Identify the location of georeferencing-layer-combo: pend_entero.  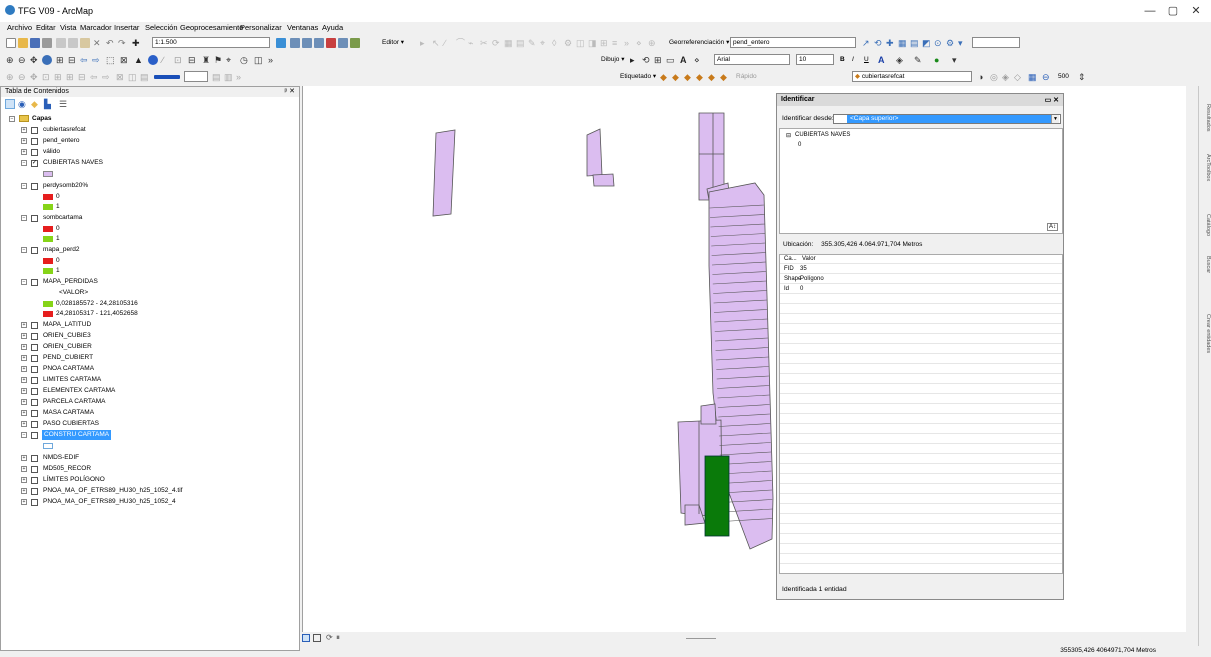
(793, 42).